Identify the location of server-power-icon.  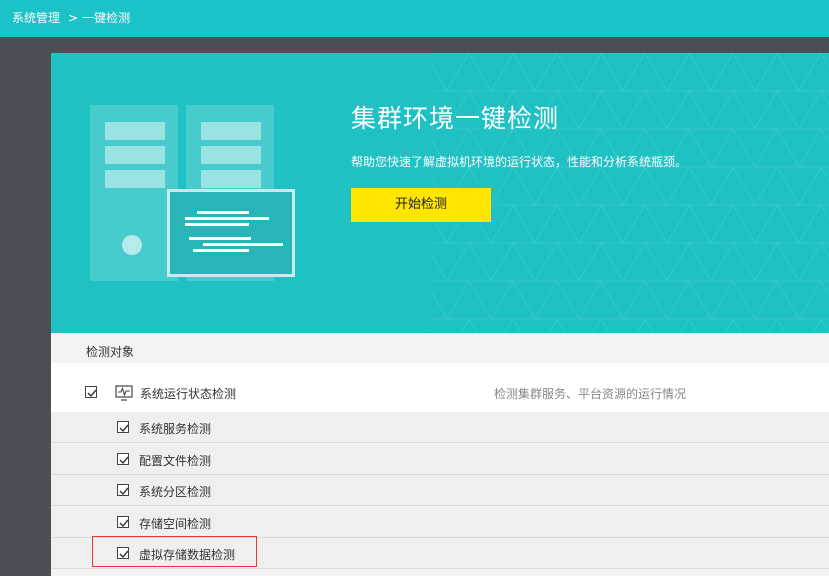
(132, 245).